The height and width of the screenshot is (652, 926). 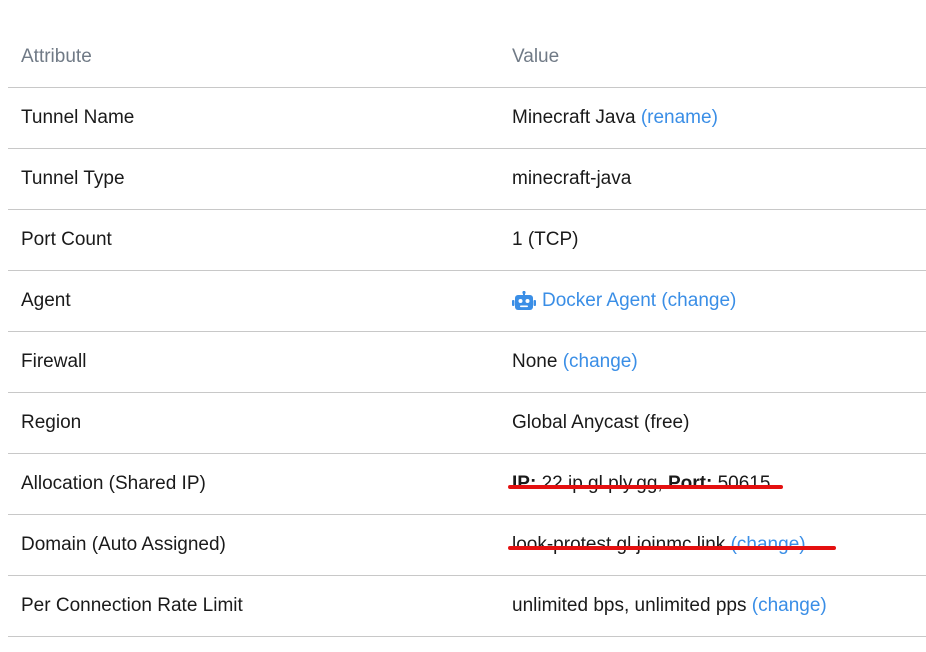 What do you see at coordinates (574, 117) in the screenshot?
I see `tunnel-name-value: Minecraft Java` at bounding box center [574, 117].